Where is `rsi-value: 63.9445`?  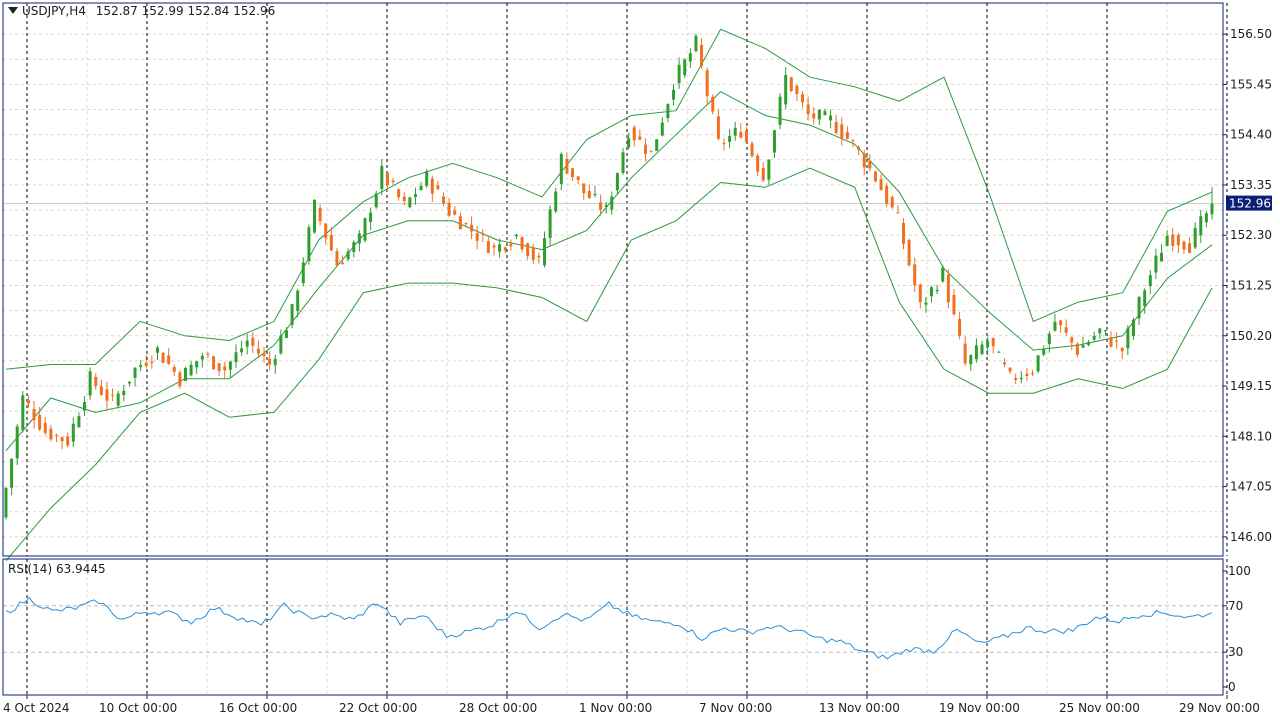
rsi-value: 63.9445 is located at coordinates (80, 569).